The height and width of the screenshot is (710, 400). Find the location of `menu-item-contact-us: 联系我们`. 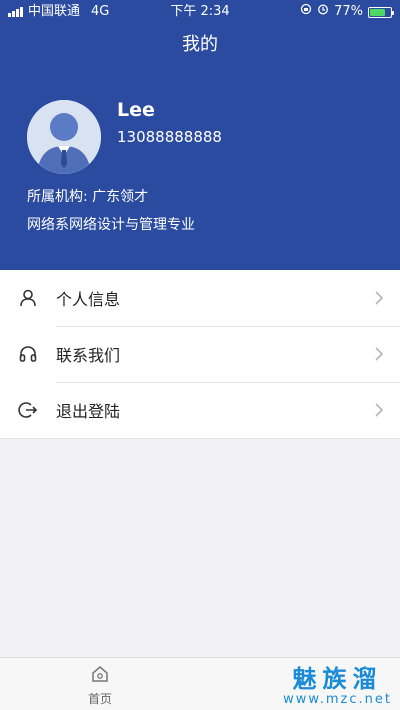

menu-item-contact-us: 联系我们 is located at coordinates (200, 354).